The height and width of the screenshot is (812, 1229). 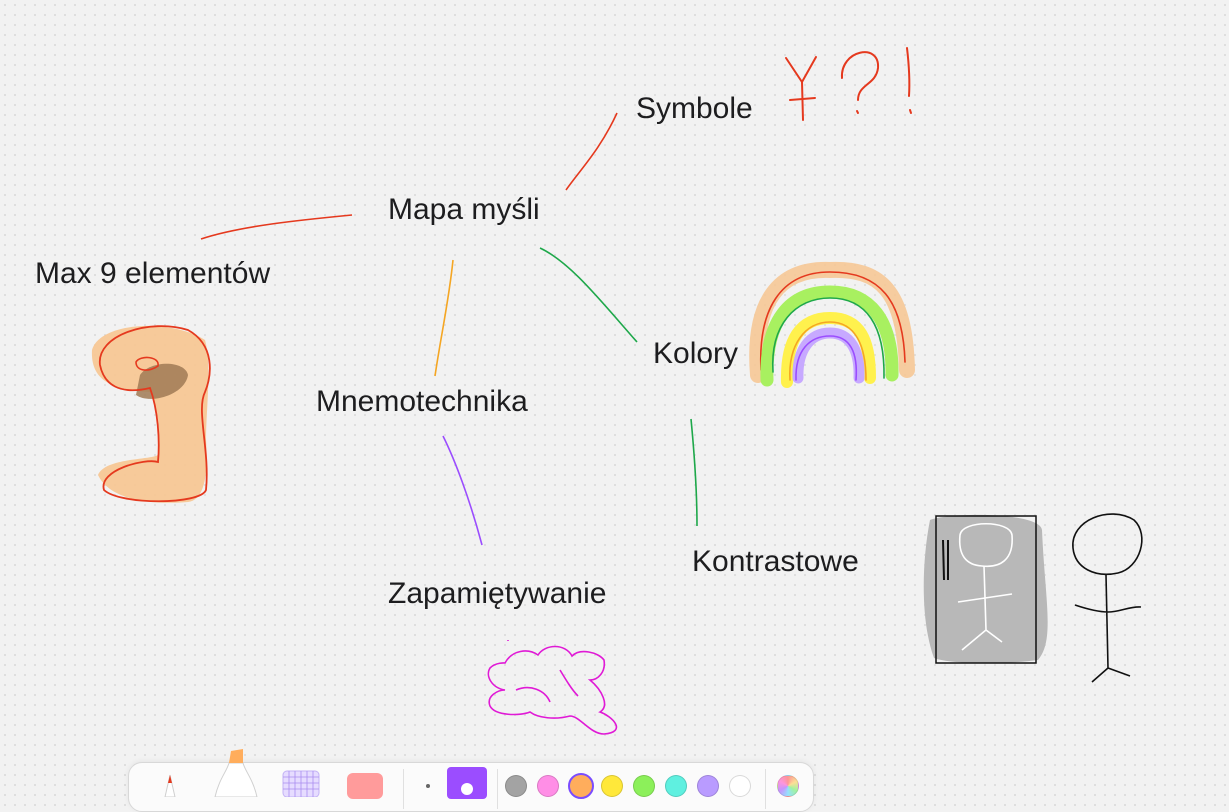 What do you see at coordinates (848, 84) in the screenshot?
I see `symbols-doodle` at bounding box center [848, 84].